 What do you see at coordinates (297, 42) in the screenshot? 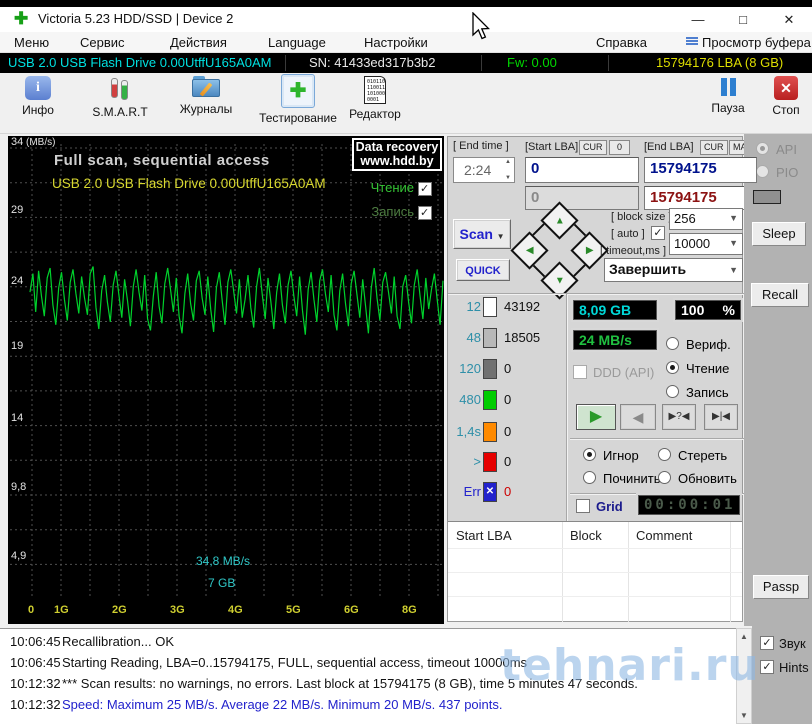
I see `menu-item-language: Language` at bounding box center [297, 42].